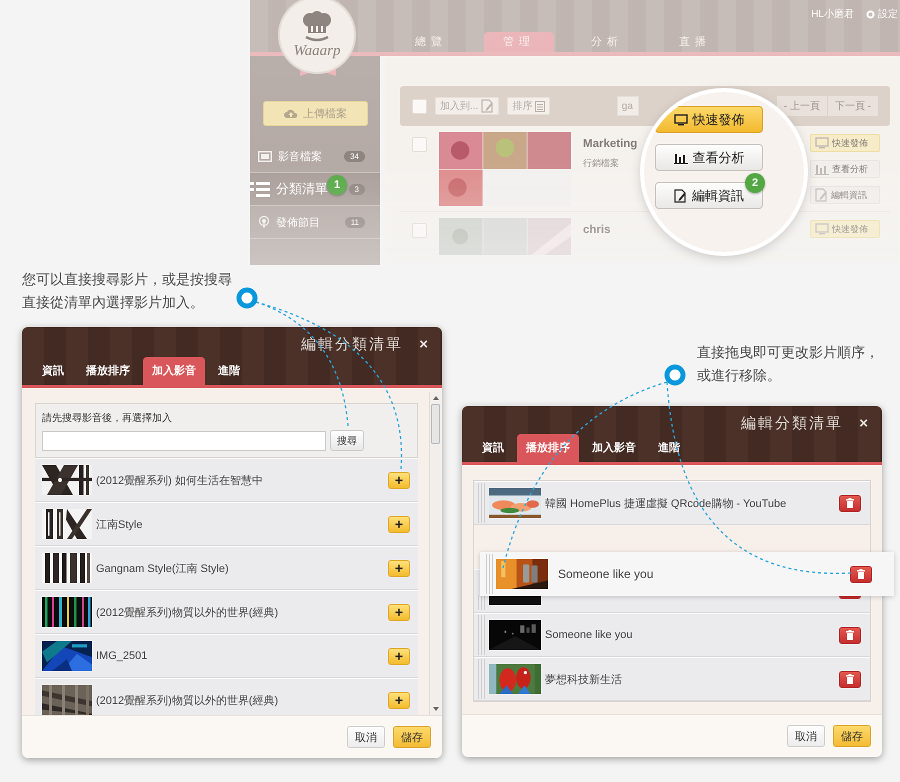 Image resolution: width=900 pixels, height=782 pixels. I want to click on video-title: 夢想科技新生活, so click(583, 679).